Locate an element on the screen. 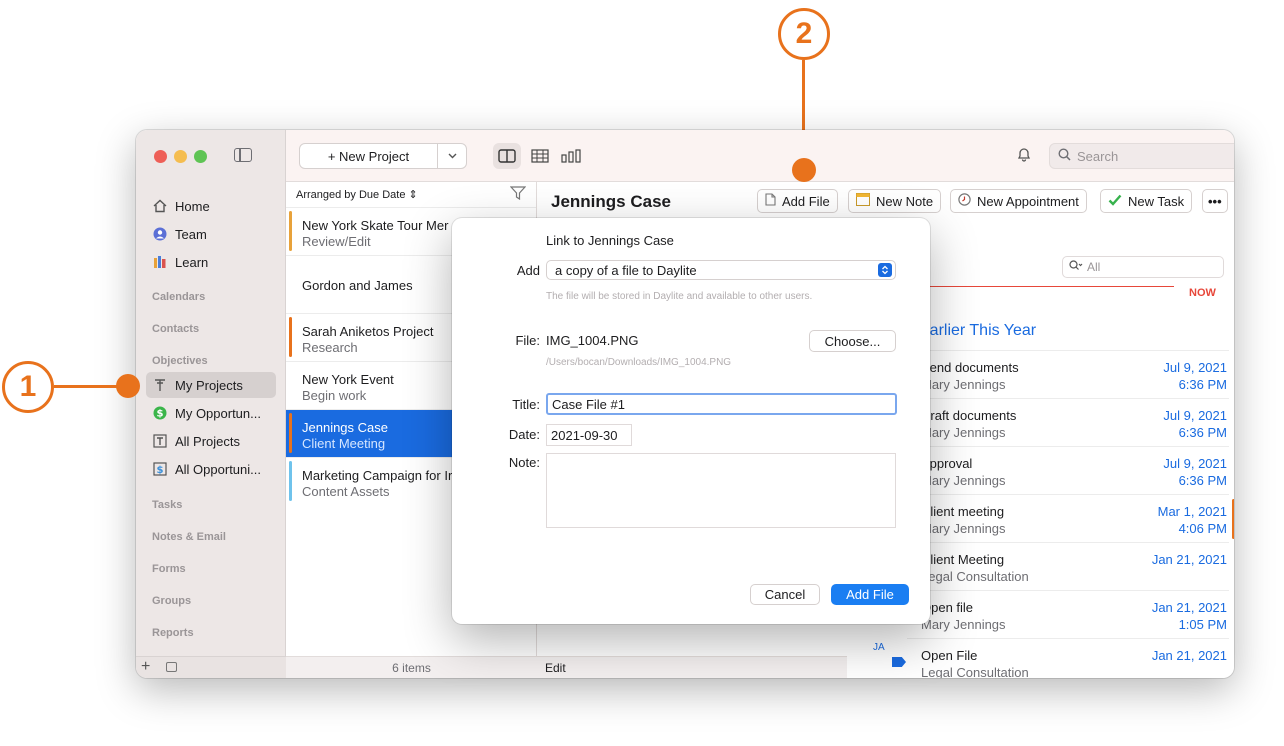  board-view-button is located at coordinates (572, 156).